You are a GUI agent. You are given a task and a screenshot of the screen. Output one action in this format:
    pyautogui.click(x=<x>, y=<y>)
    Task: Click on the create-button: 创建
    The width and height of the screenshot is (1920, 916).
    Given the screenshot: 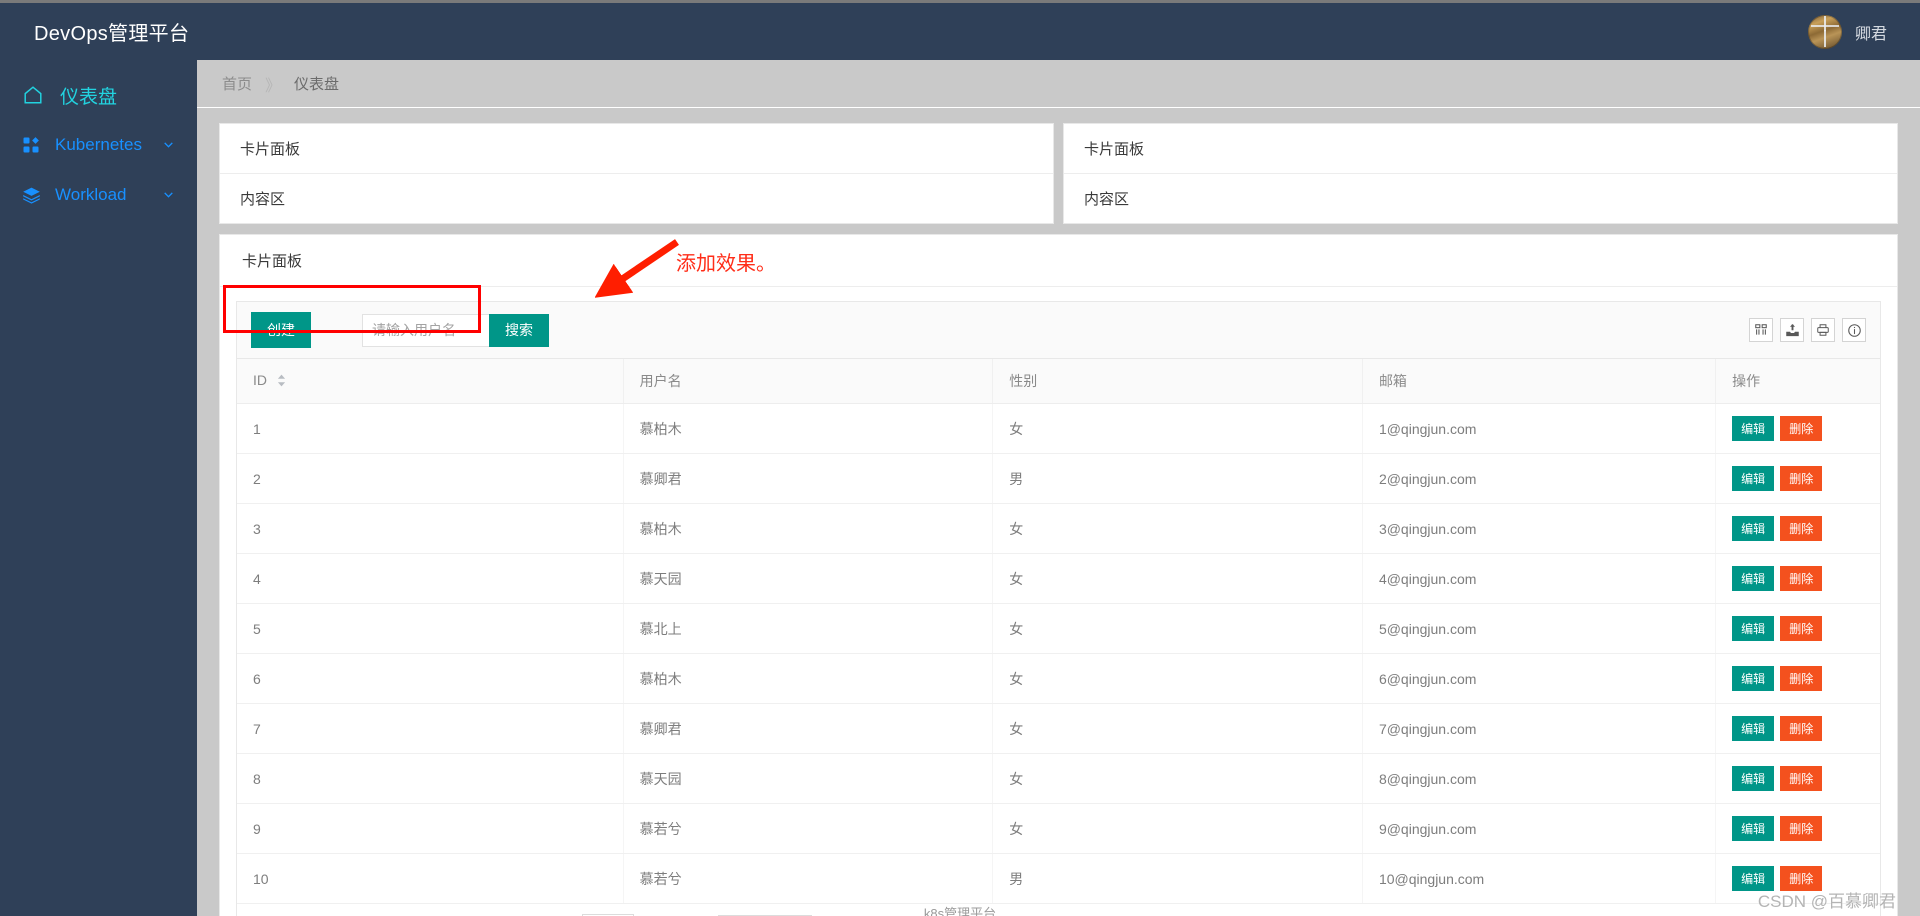 What is the action you would take?
    pyautogui.click(x=281, y=330)
    